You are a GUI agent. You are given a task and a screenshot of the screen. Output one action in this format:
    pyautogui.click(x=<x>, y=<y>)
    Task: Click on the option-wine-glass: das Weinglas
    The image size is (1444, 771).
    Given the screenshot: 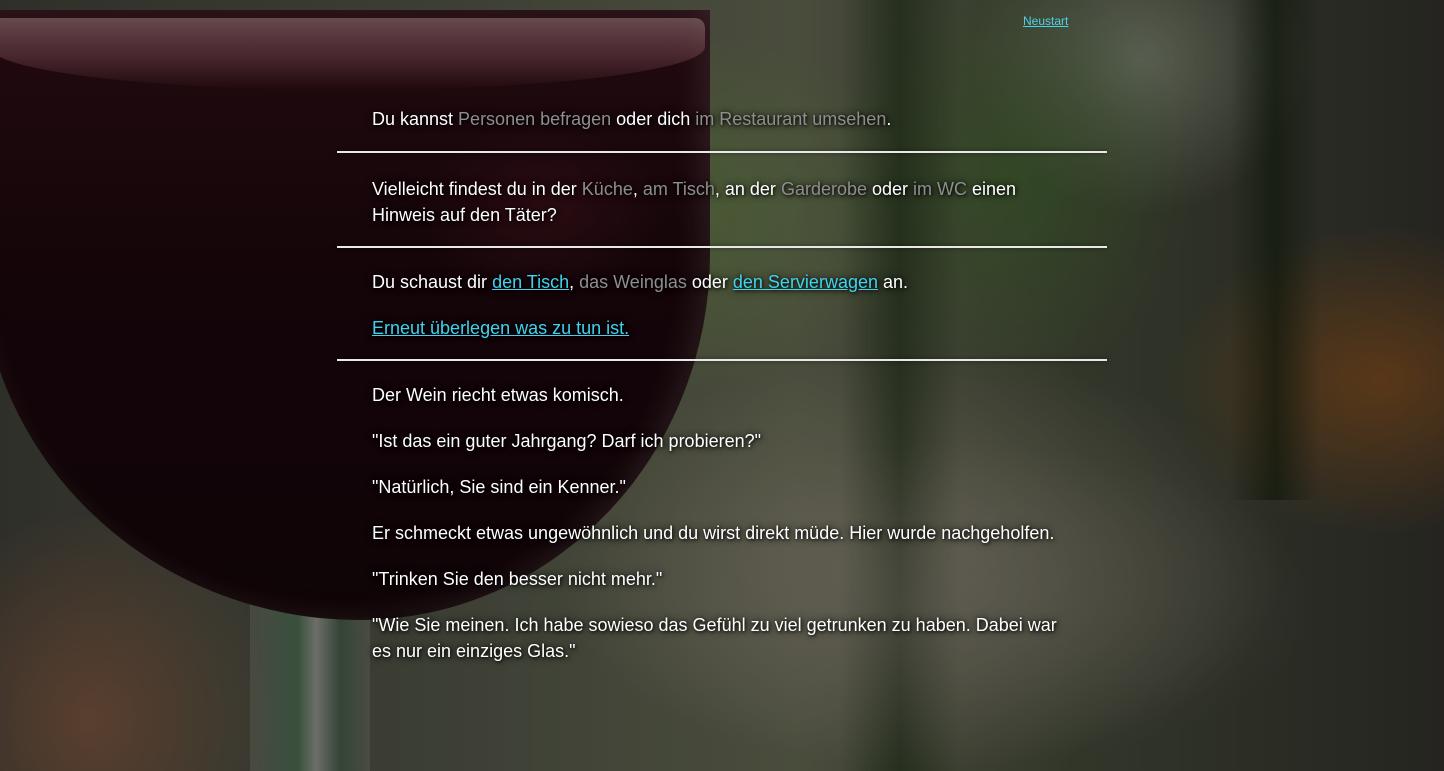 What is the action you would take?
    pyautogui.click(x=633, y=282)
    